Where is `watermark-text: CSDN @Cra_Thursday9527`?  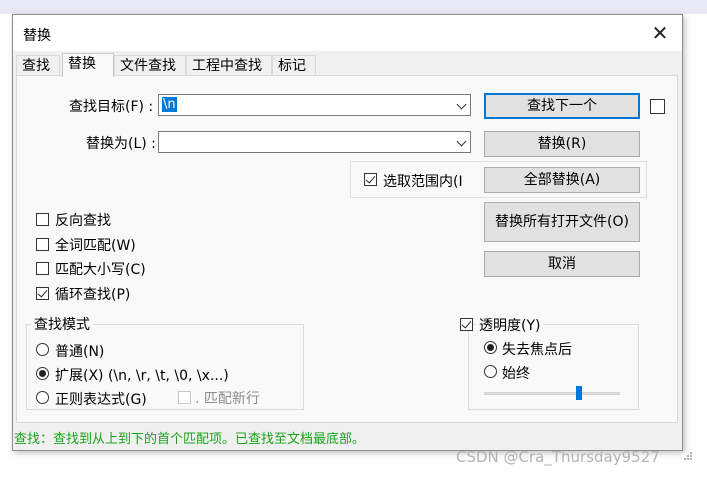 watermark-text: CSDN @Cra_Thursday9527 is located at coordinates (558, 457).